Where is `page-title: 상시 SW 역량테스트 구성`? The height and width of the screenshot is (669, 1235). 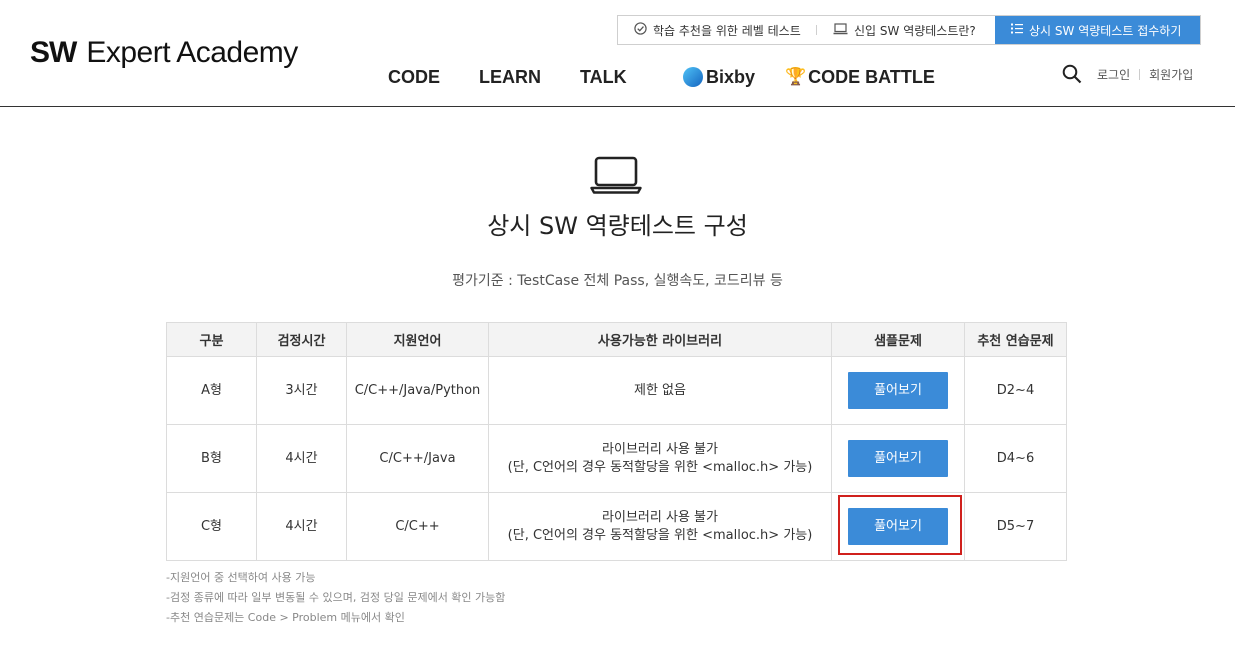
page-title: 상시 SW 역량테스트 구성 is located at coordinates (617, 226).